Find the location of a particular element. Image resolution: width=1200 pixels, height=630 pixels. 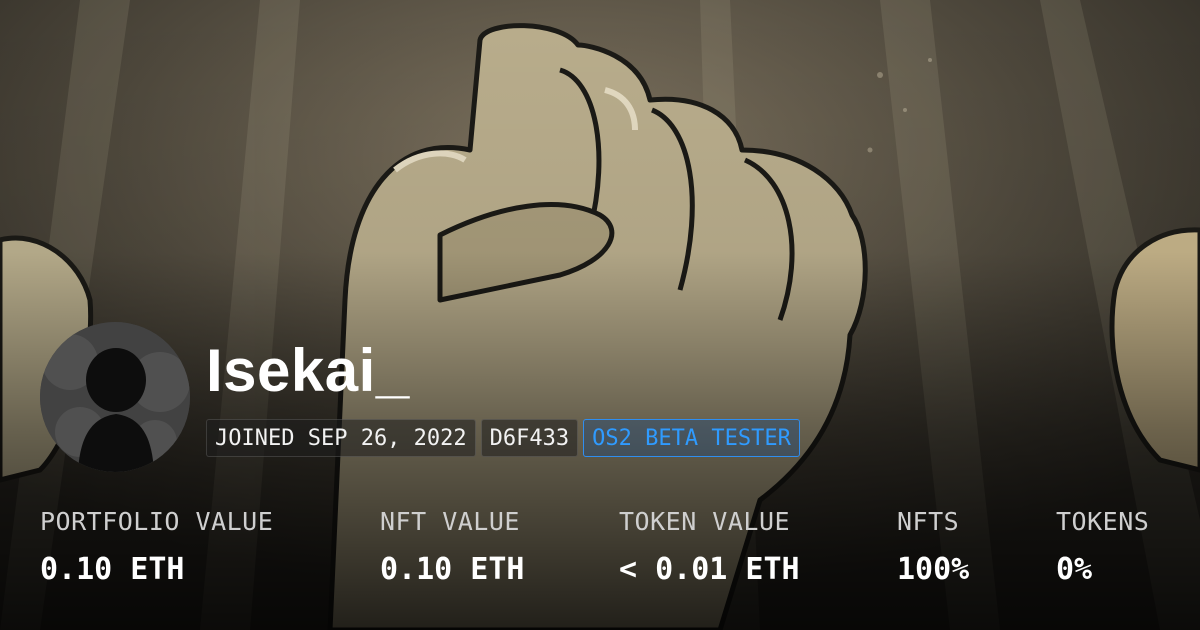

stat-token-value: TOKEN VALUE < 0.01 ETH is located at coordinates (709, 548).